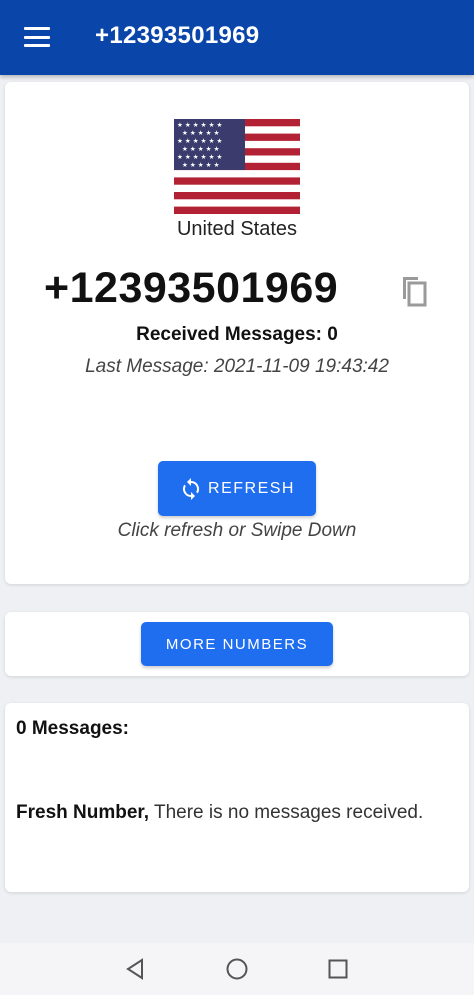 The image size is (474, 995). Describe the element at coordinates (237, 366) in the screenshot. I see `last-message-time: Last Message: 2021-11-09 19:43:42` at that location.